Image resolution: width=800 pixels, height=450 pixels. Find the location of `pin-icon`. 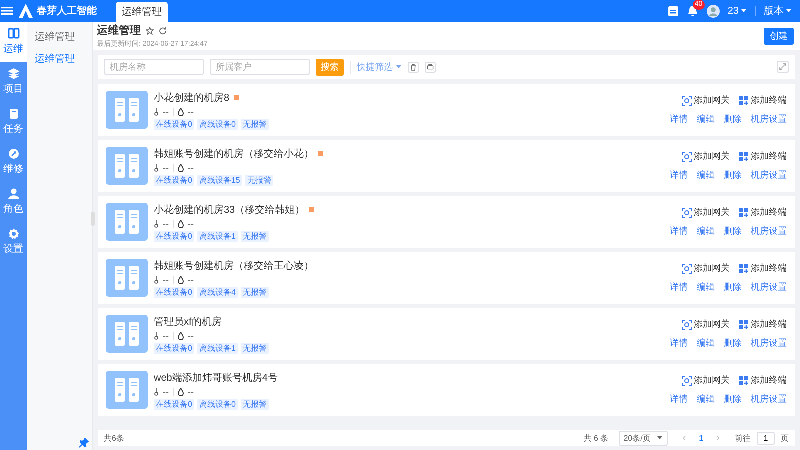

pin-icon is located at coordinates (84, 443).